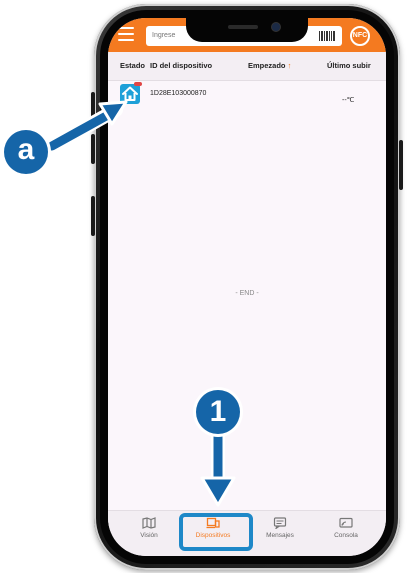 The width and height of the screenshot is (412, 573). What do you see at coordinates (276, 27) in the screenshot?
I see `front-camera` at bounding box center [276, 27].